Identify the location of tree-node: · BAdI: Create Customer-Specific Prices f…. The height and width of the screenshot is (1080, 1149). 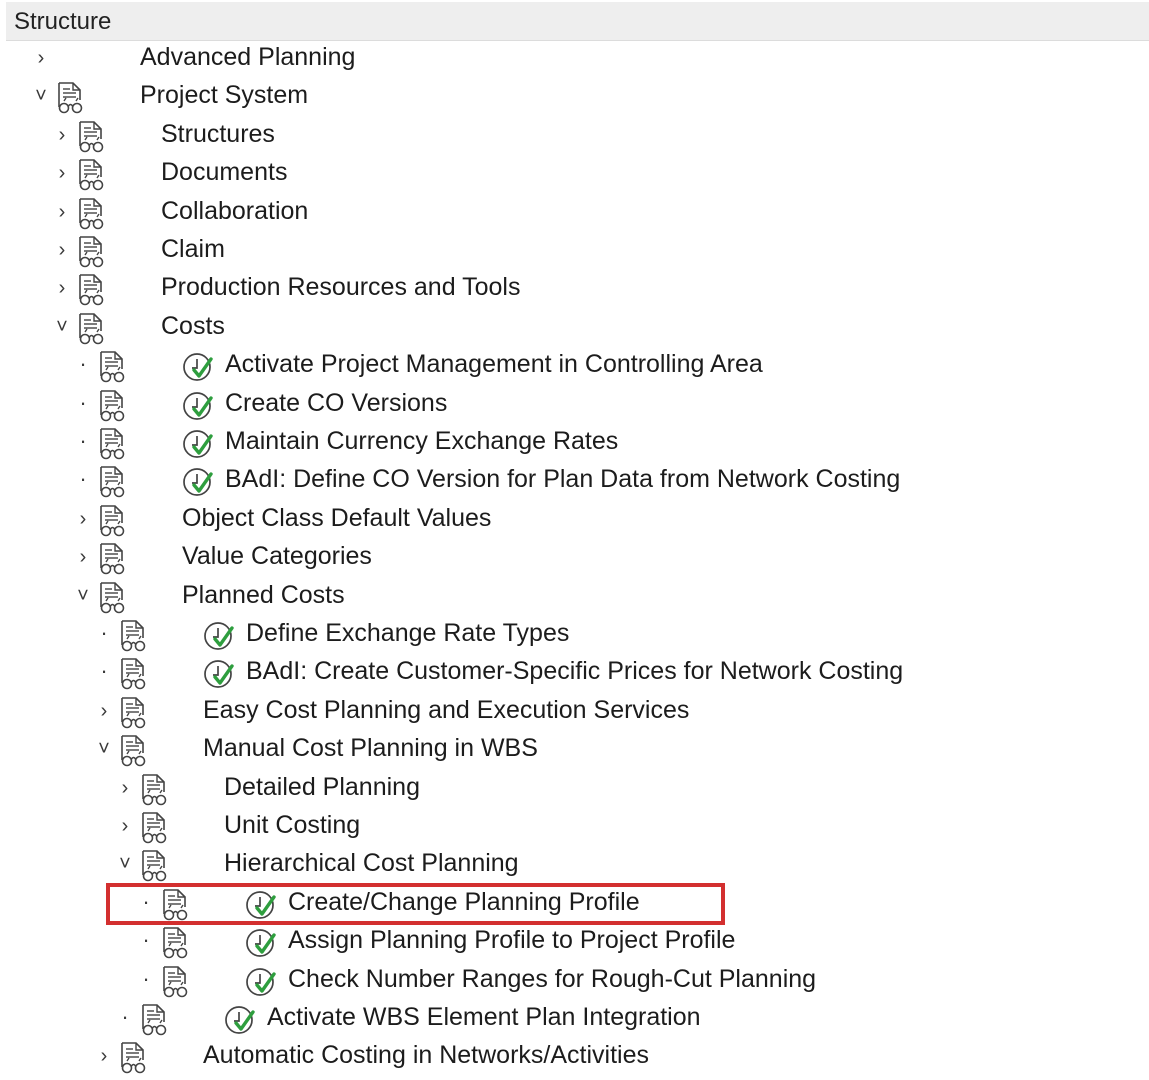
(574, 673).